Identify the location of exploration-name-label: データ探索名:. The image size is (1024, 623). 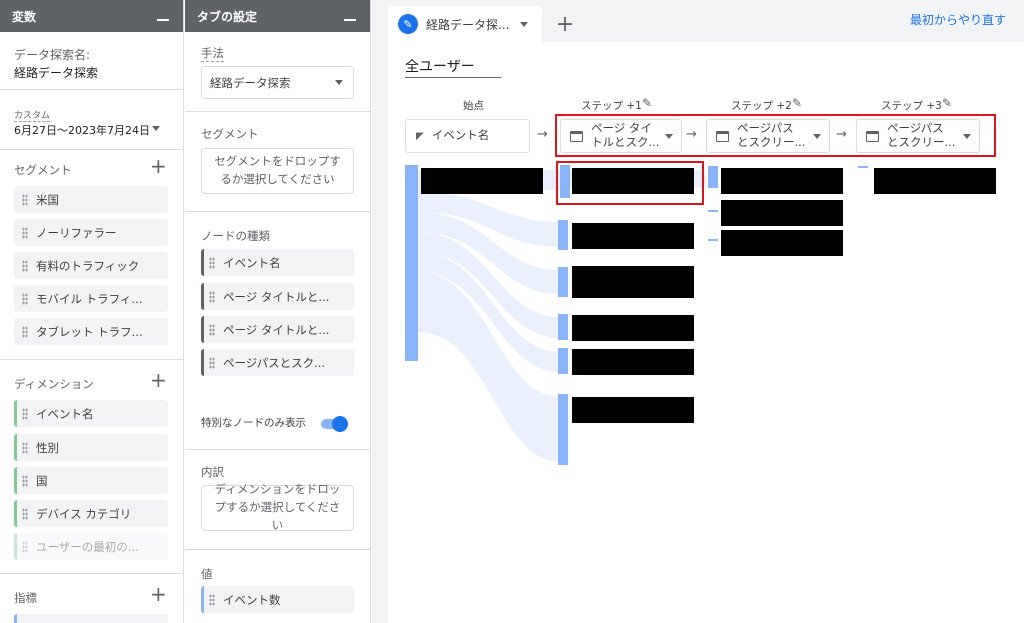
(52, 55).